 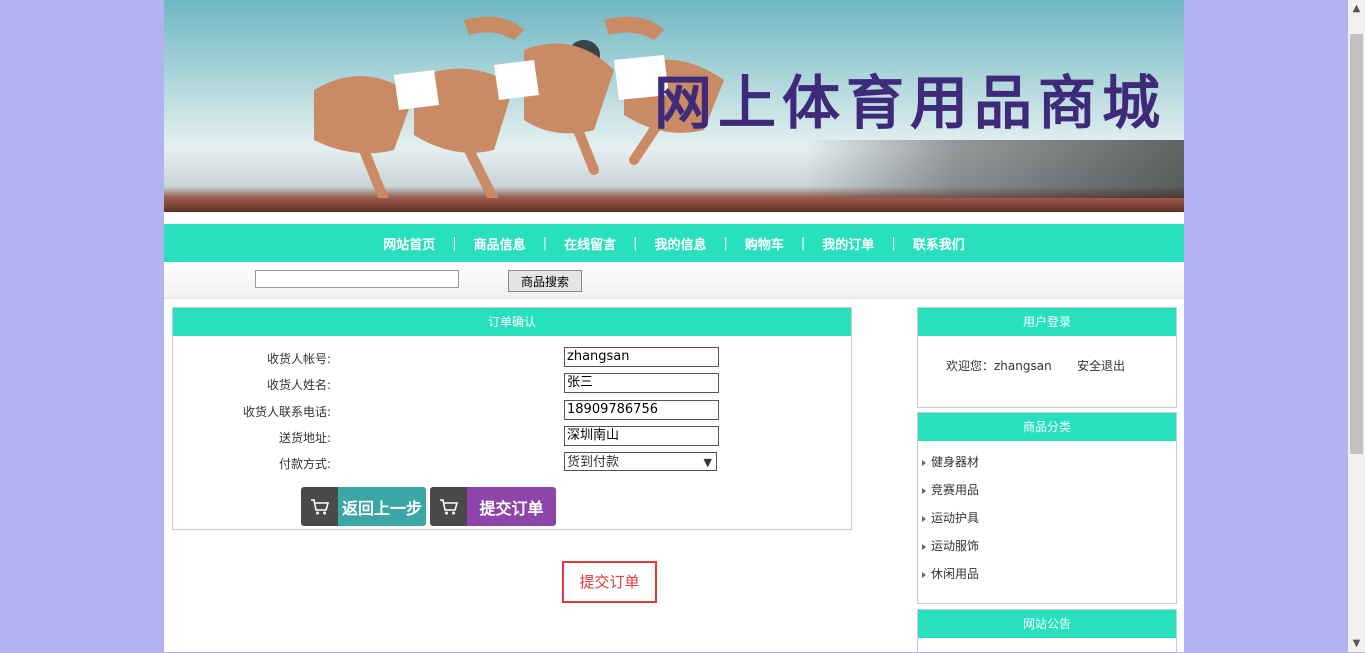 I want to click on category-item: 运动护具, so click(x=1049, y=519).